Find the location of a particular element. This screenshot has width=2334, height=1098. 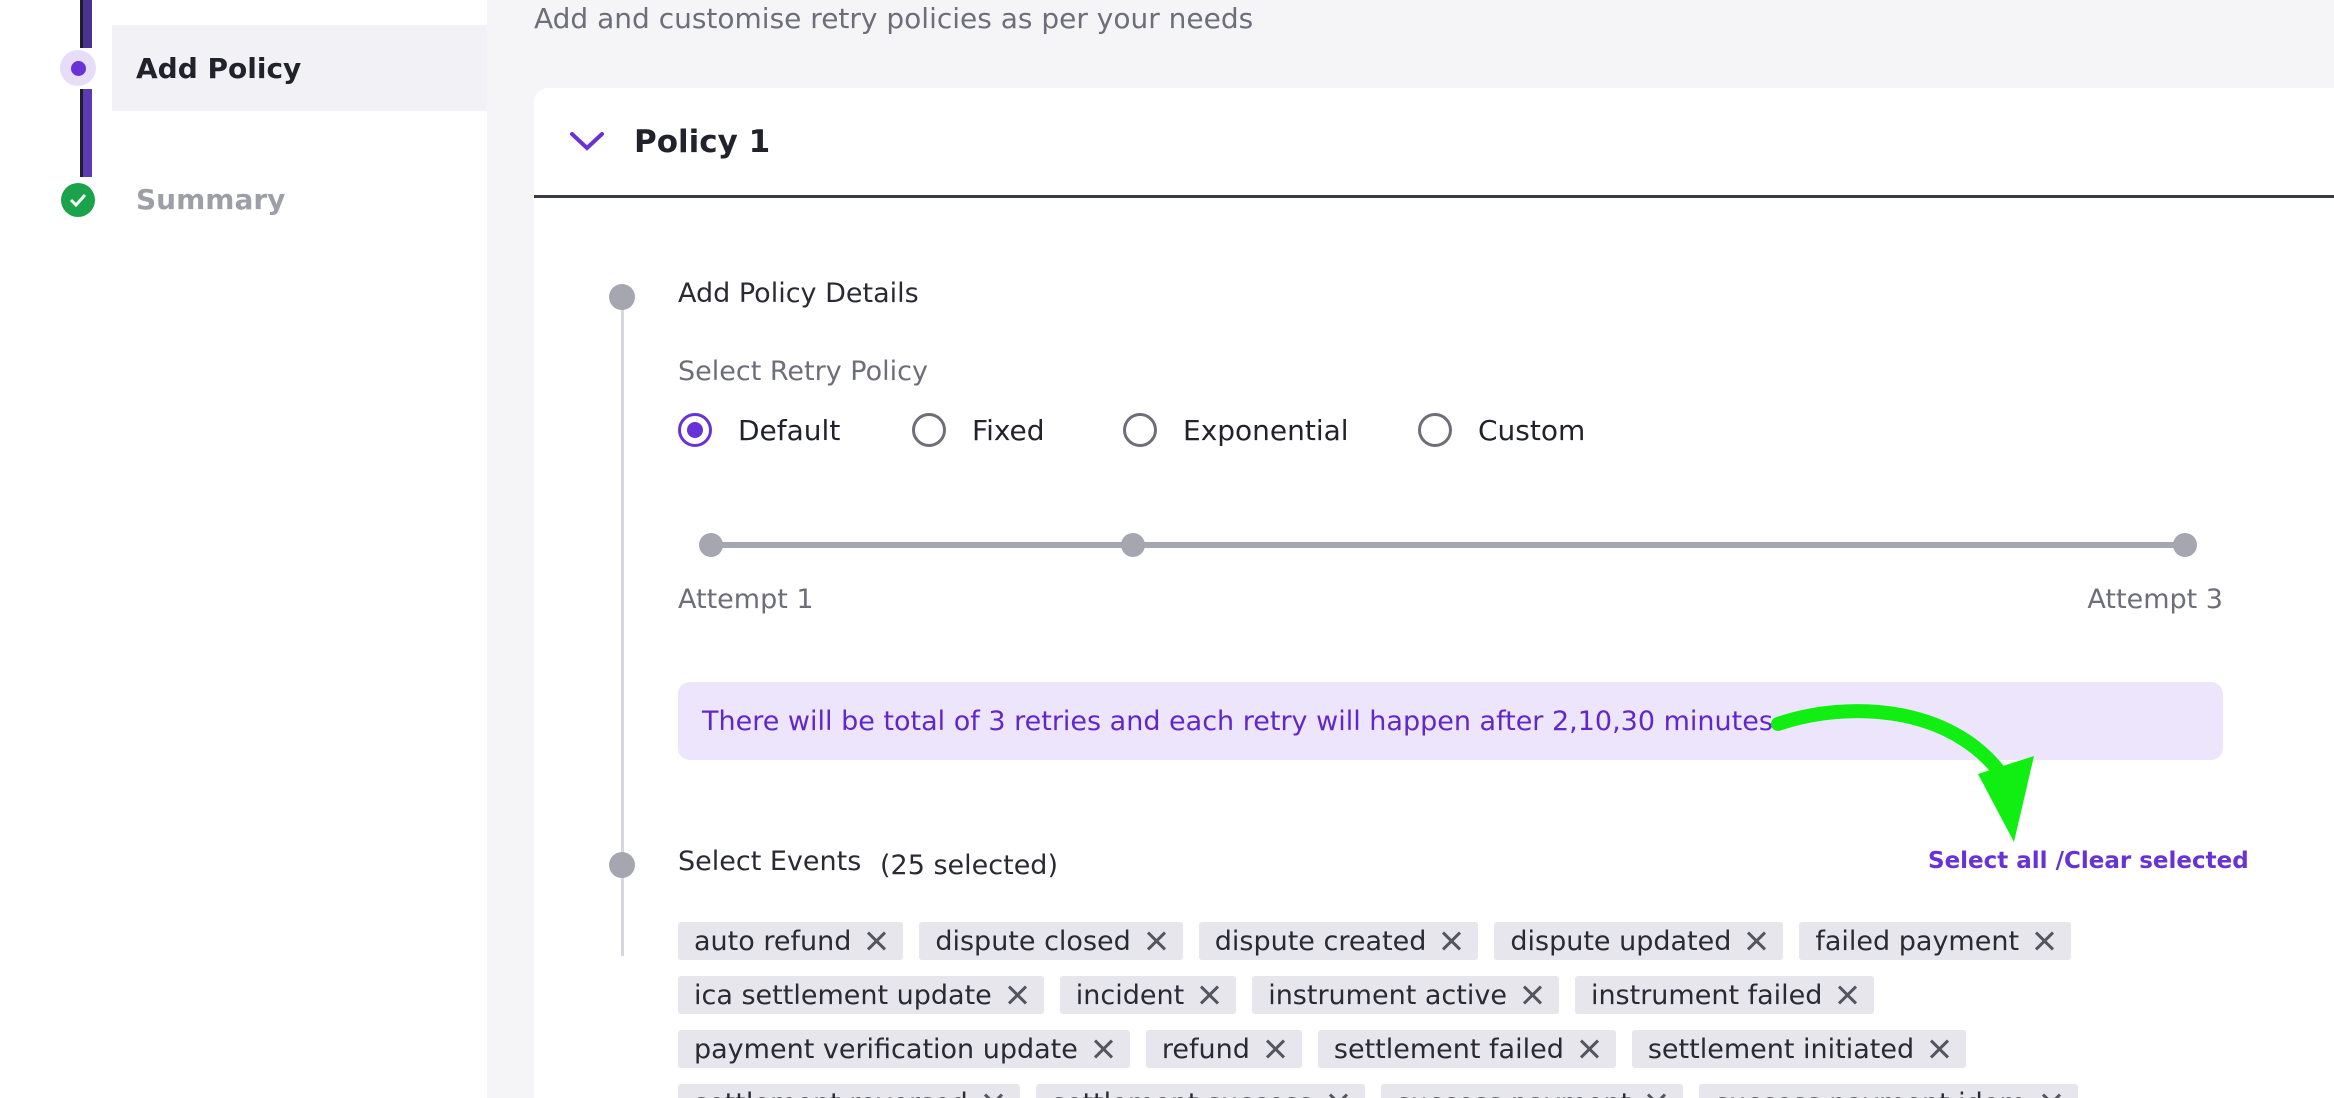

check-icon is located at coordinates (78, 200).